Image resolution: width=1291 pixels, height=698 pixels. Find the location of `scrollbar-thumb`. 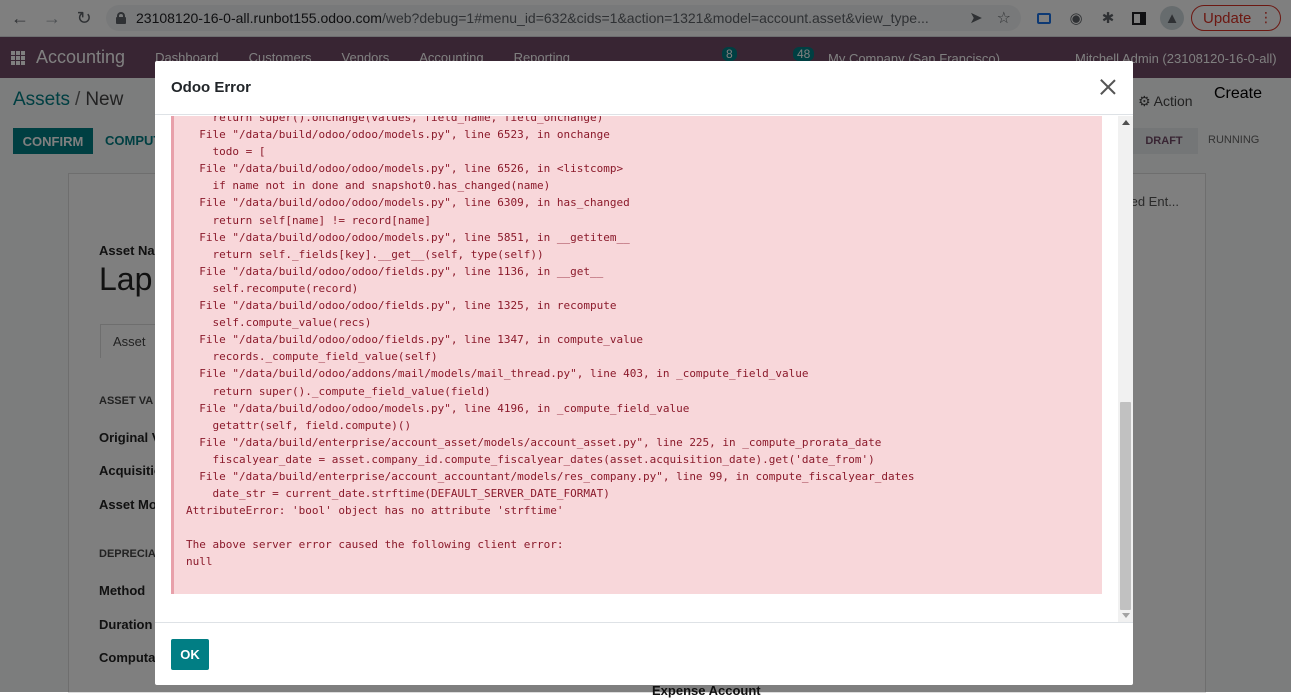

scrollbar-thumb is located at coordinates (1125, 506).